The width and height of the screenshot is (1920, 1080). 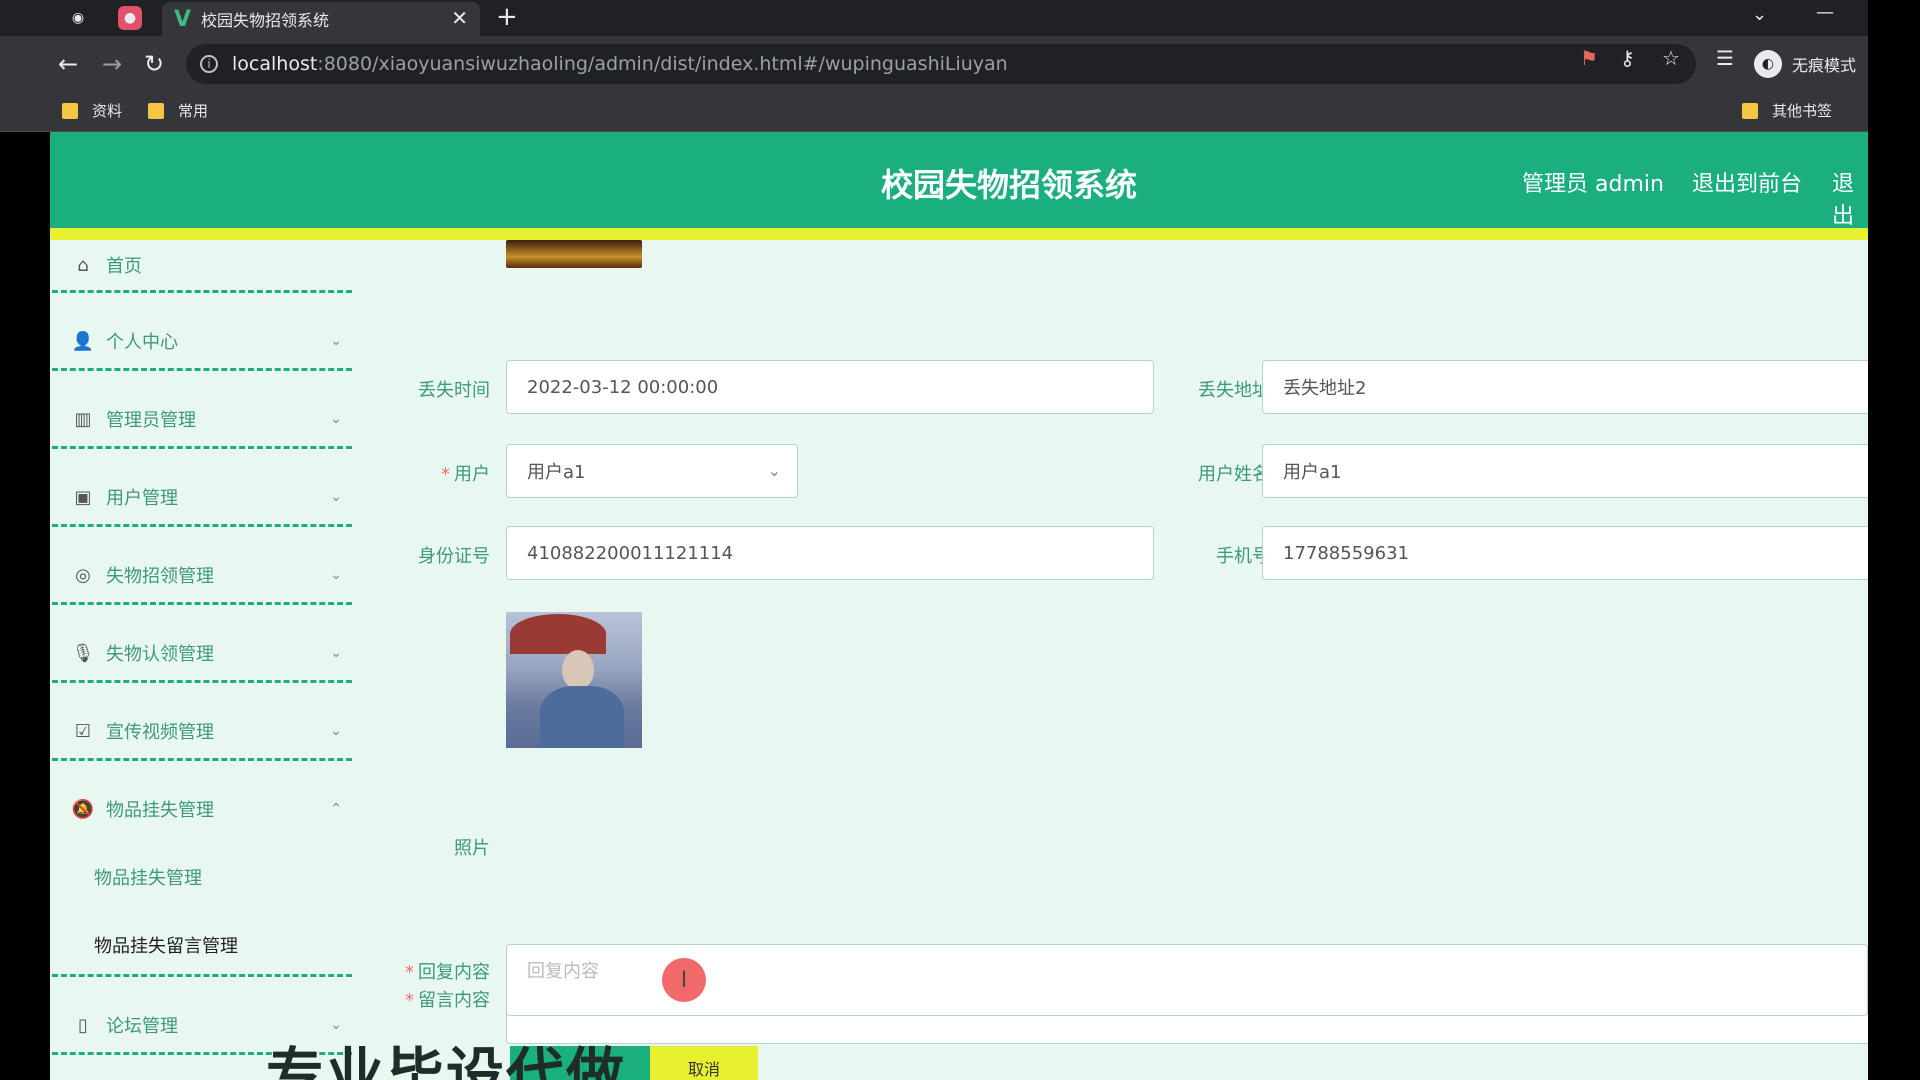 I want to click on sidebar-subitem-report-lost: 物品挂失管理, so click(x=148, y=877).